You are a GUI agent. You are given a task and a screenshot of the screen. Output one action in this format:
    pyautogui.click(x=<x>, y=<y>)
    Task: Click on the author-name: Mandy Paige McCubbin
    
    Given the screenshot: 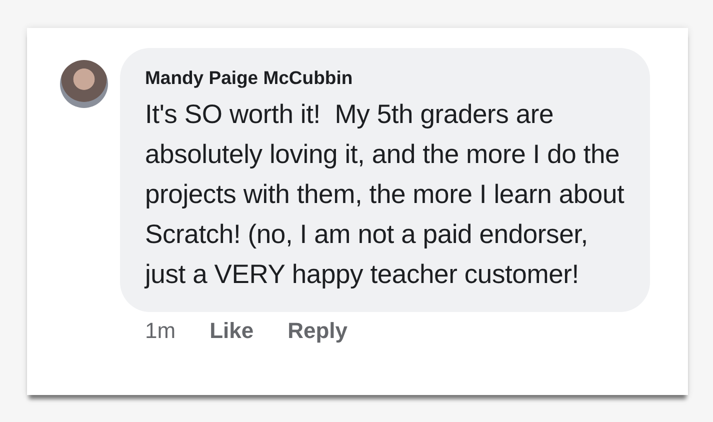 What is the action you would take?
    pyautogui.click(x=387, y=78)
    